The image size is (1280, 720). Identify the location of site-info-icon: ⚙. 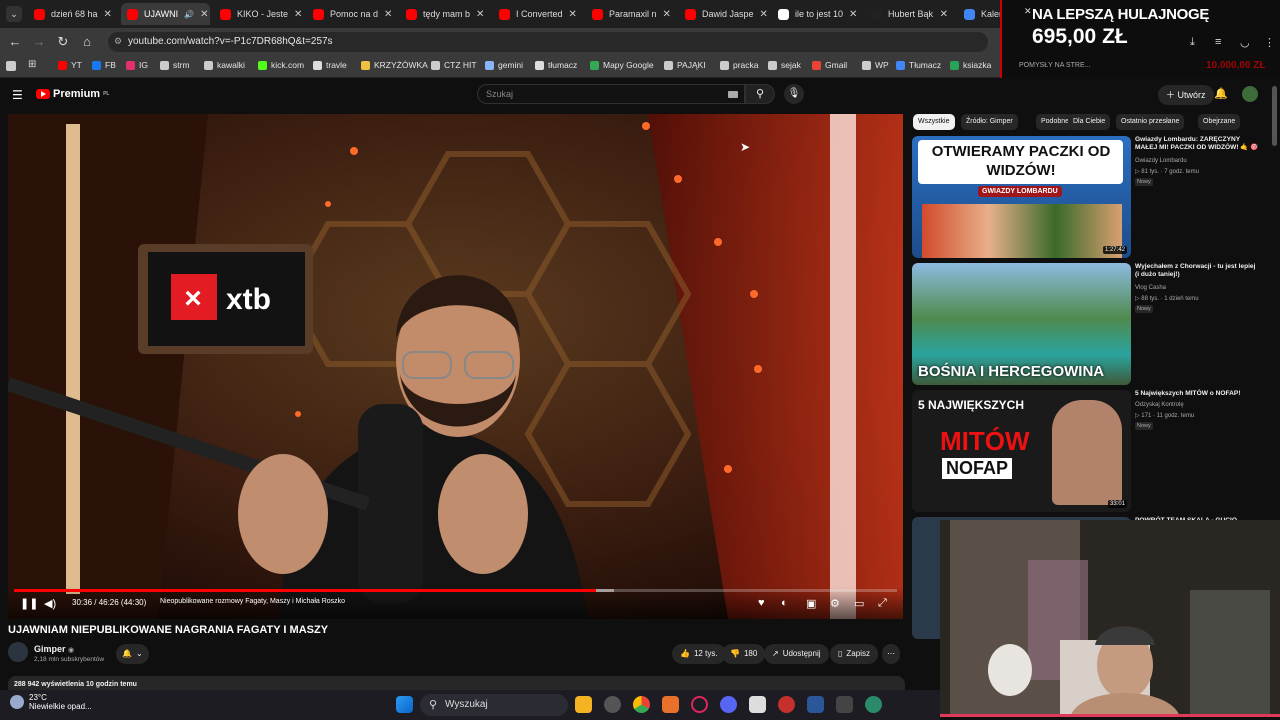
(118, 41).